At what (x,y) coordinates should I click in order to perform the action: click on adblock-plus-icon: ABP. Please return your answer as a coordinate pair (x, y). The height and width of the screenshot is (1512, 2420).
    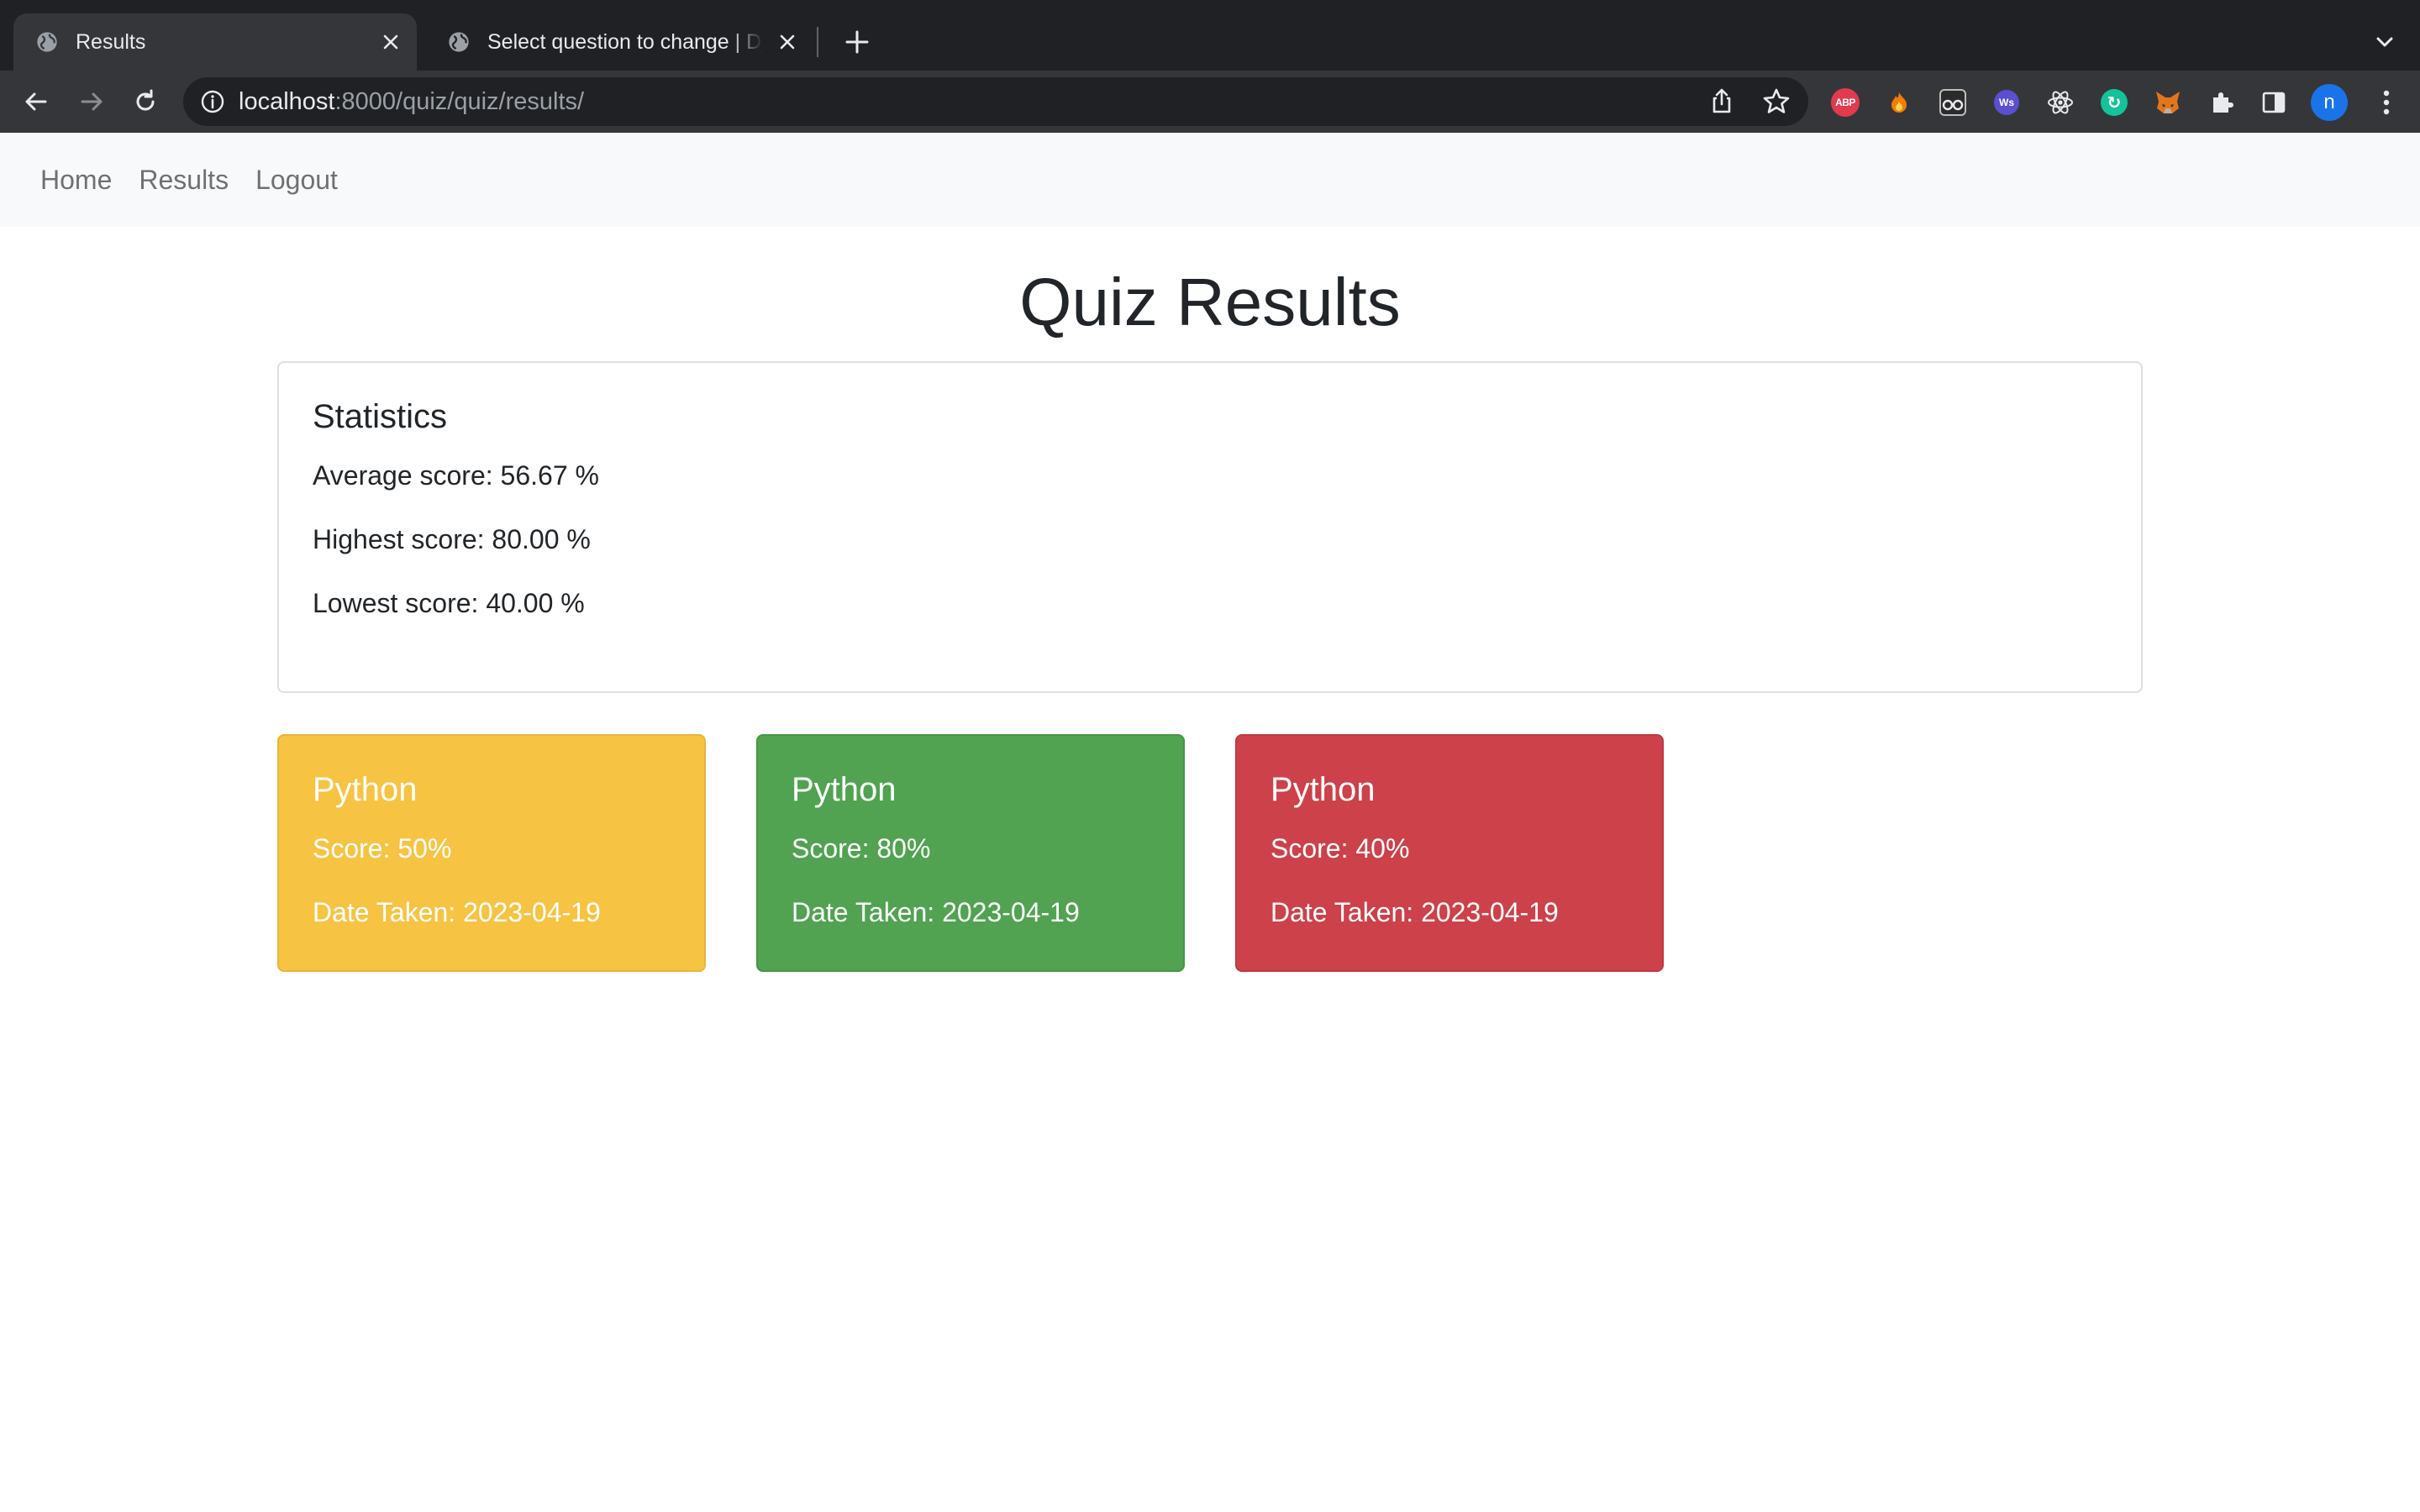
    Looking at the image, I should click on (1845, 102).